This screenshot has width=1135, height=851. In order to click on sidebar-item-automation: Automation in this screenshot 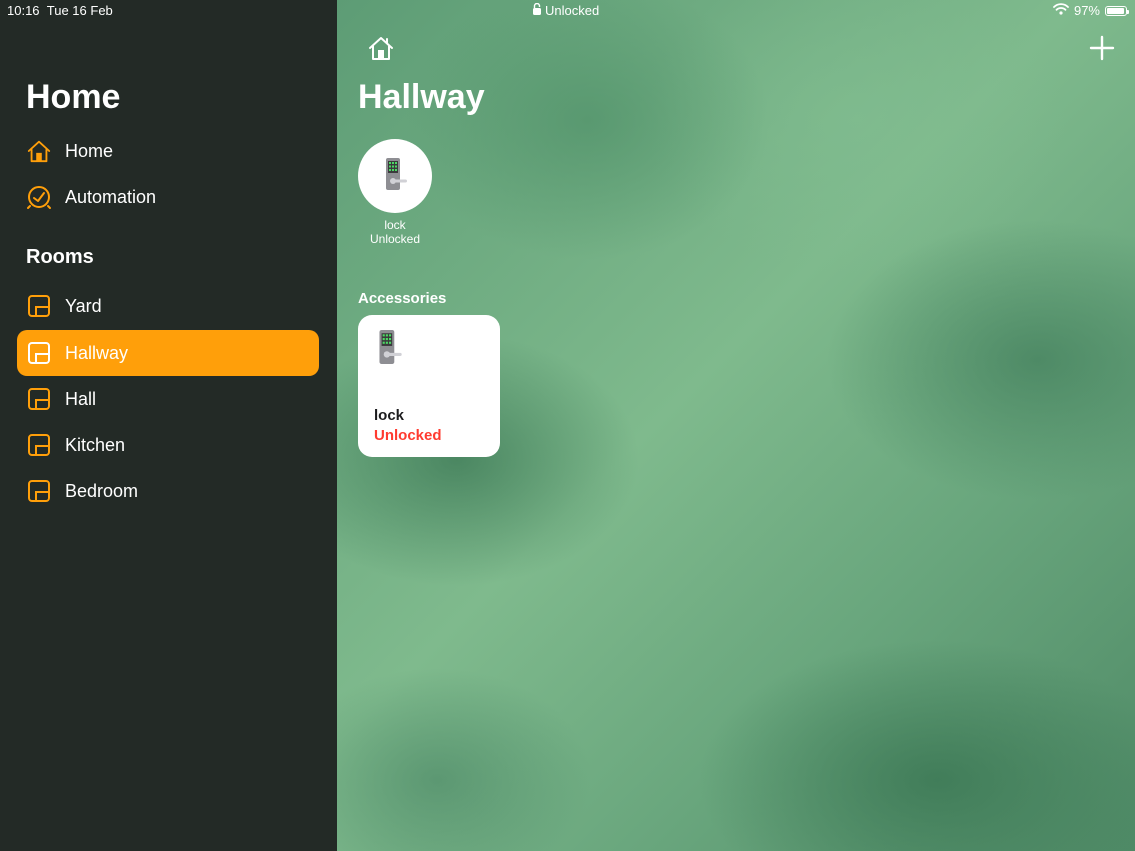, I will do `click(168, 197)`.